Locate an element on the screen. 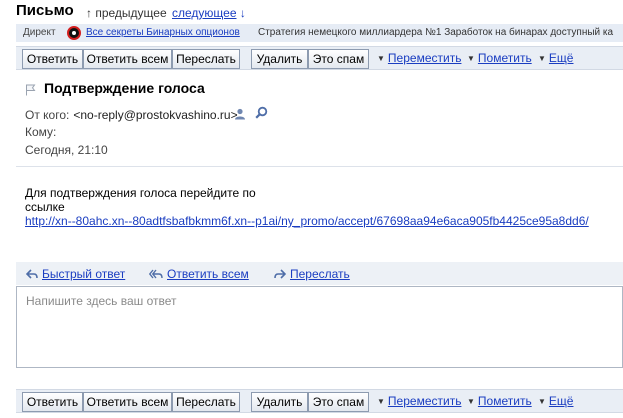 The width and height of the screenshot is (623, 418). sender-address: <no-reply@prostokvashino.ru> is located at coordinates (155, 115).